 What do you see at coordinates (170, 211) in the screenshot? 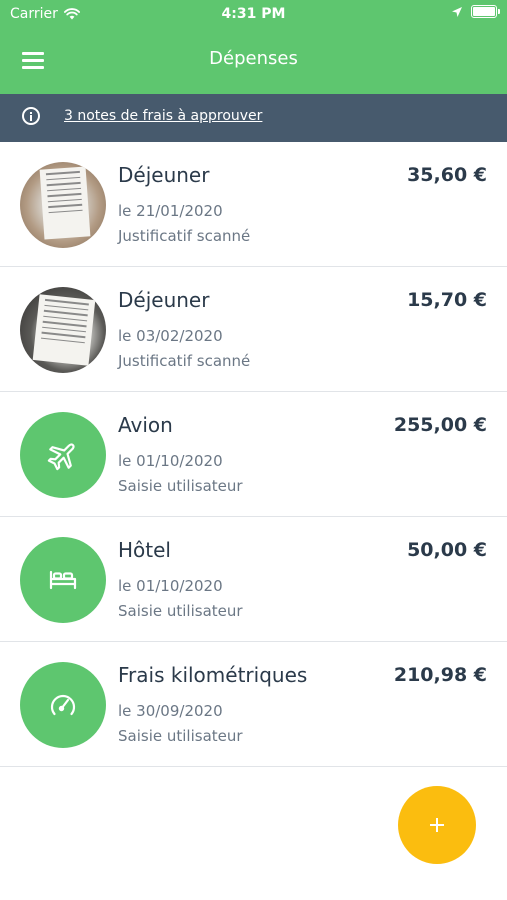
I see `expense-date: le 21/01/2020` at bounding box center [170, 211].